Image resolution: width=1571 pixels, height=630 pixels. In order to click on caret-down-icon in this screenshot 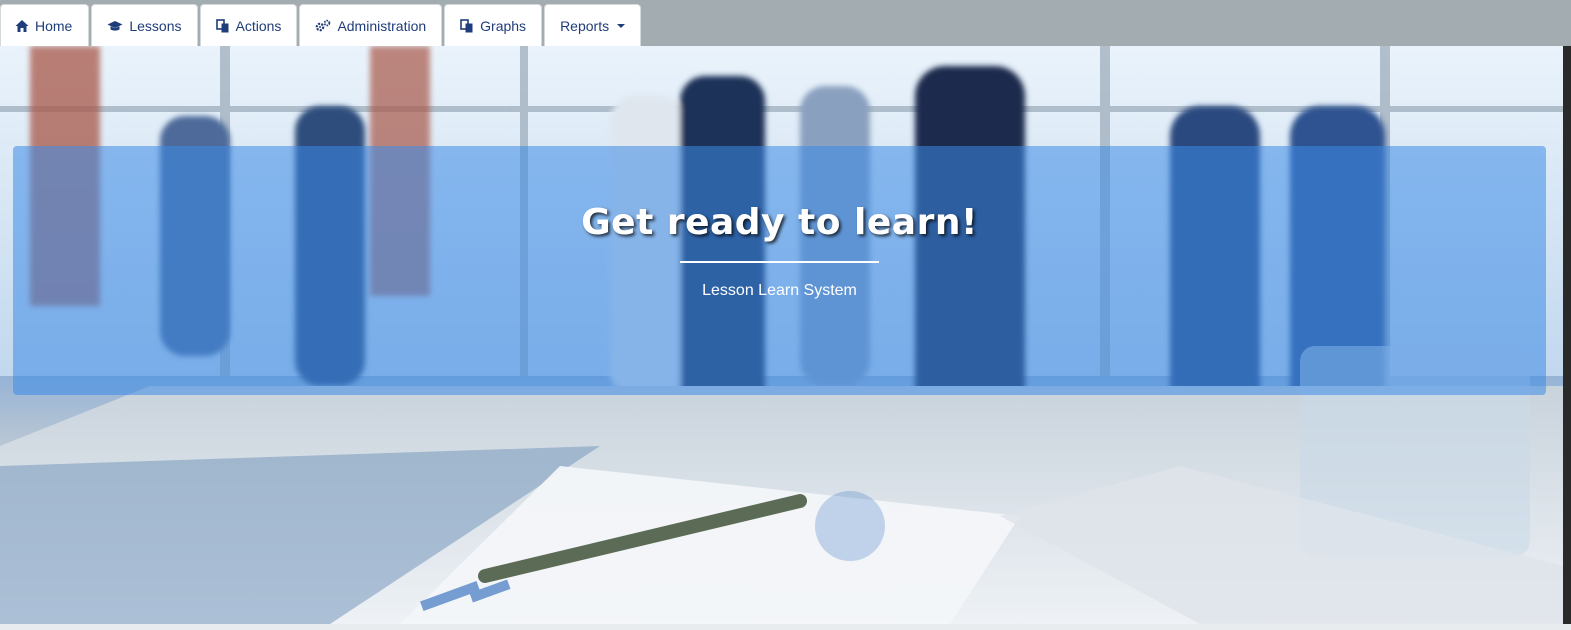, I will do `click(621, 25)`.